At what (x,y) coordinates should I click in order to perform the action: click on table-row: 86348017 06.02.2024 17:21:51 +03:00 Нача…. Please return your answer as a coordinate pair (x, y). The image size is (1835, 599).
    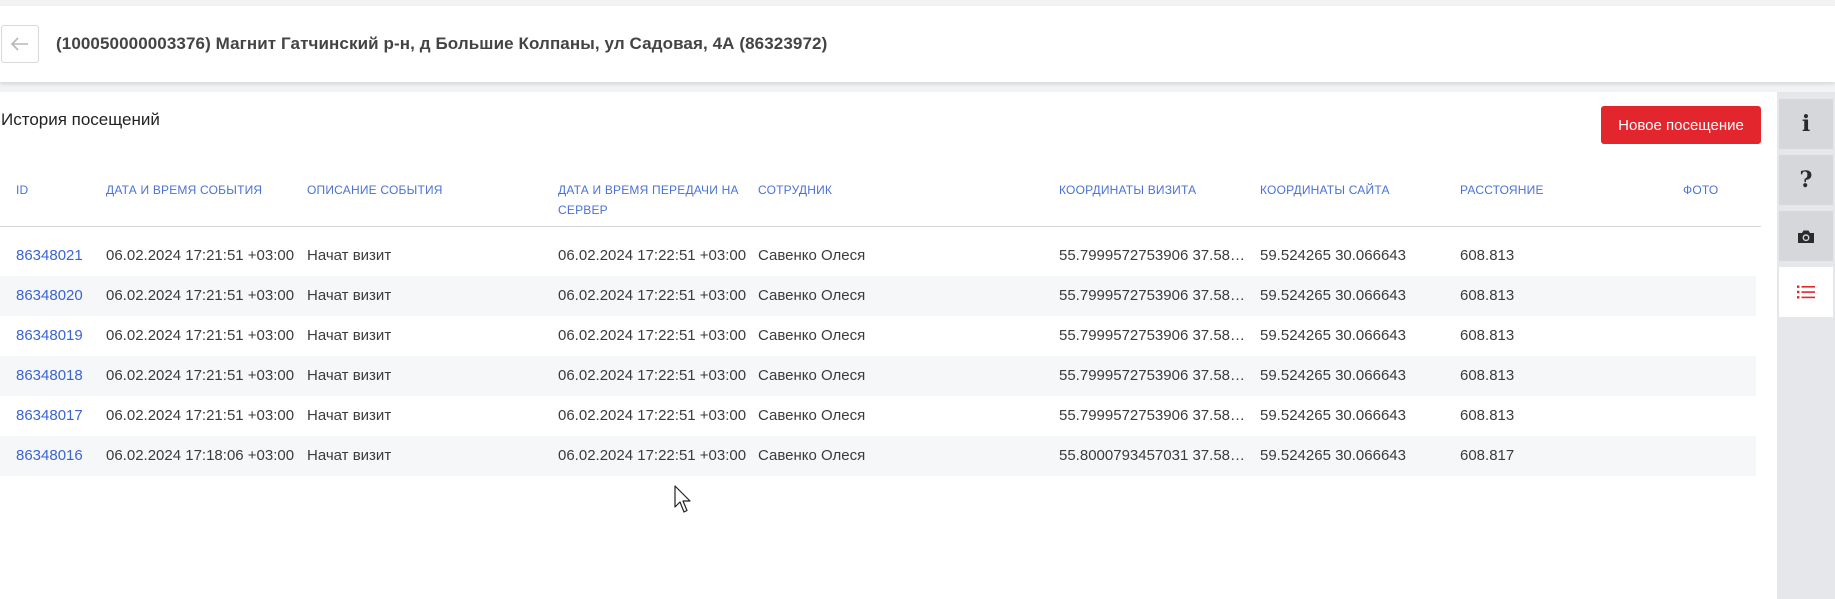
    Looking at the image, I should click on (878, 416).